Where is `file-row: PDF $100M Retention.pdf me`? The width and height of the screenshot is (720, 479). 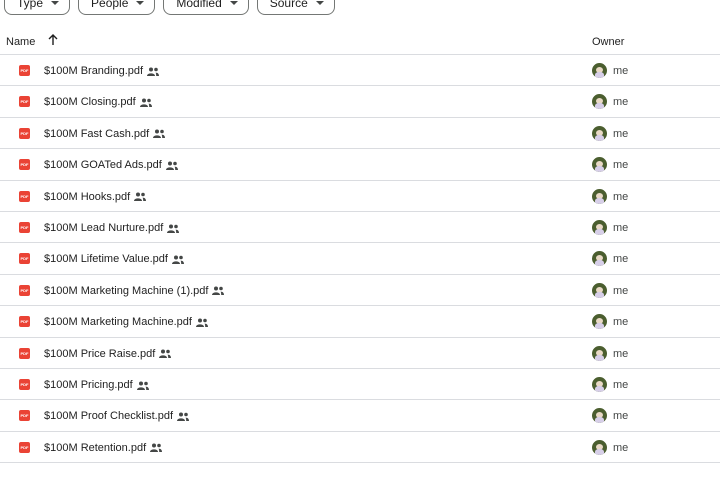 file-row: PDF $100M Retention.pdf me is located at coordinates (360, 448).